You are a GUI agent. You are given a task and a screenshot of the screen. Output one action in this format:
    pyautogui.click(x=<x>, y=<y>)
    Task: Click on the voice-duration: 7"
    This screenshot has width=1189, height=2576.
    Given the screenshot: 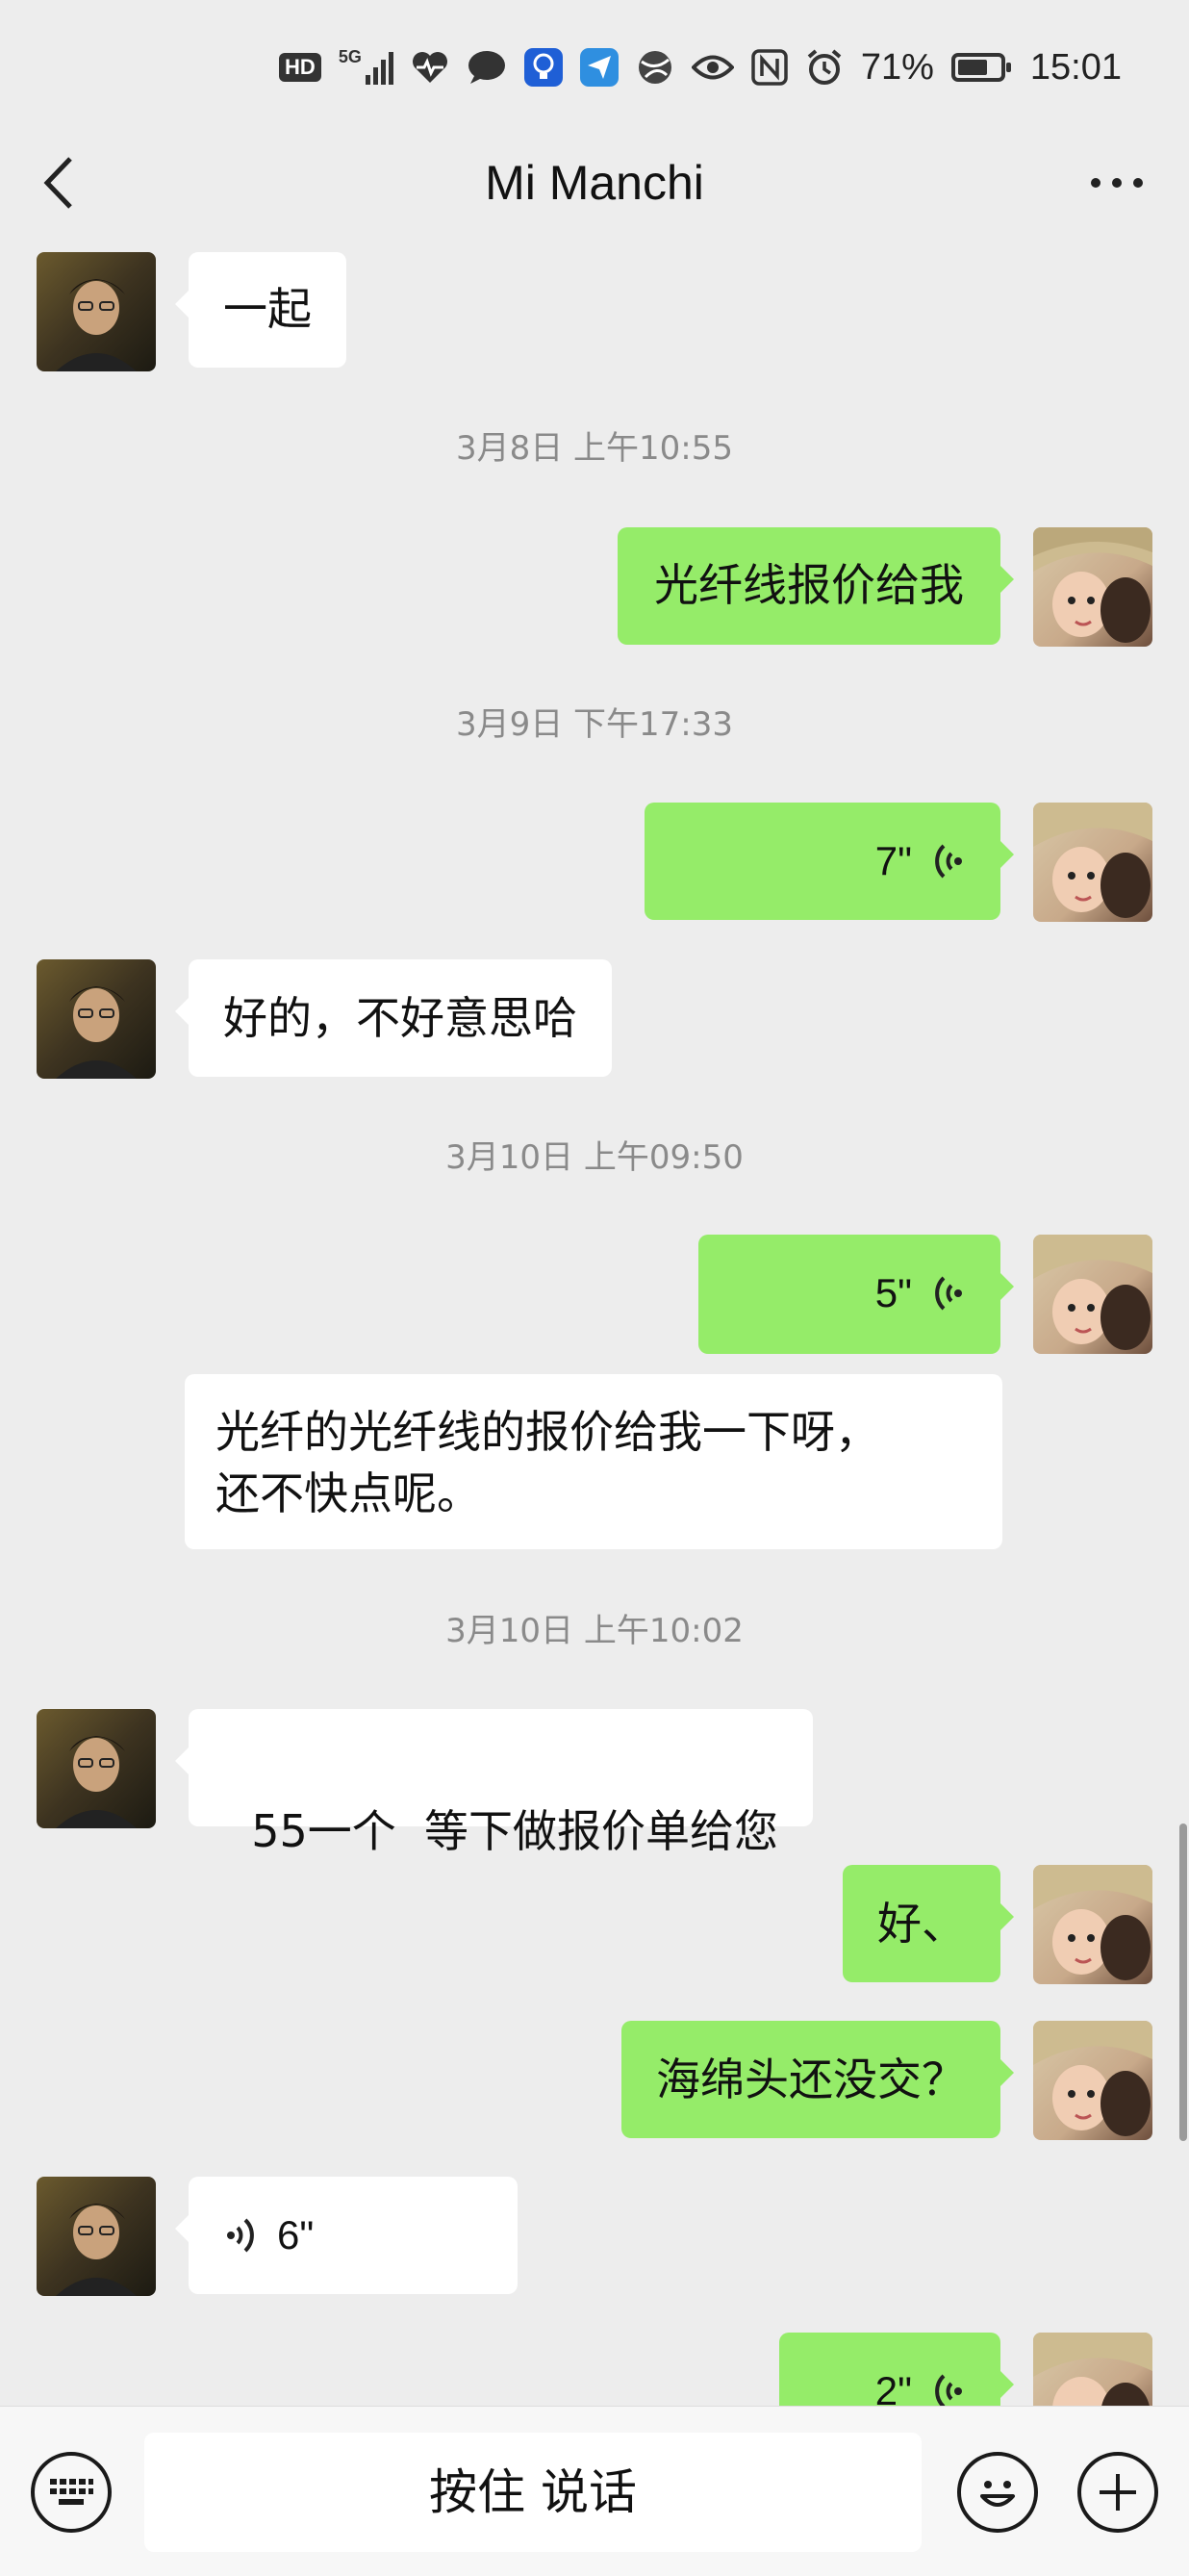 What is the action you would take?
    pyautogui.click(x=893, y=860)
    